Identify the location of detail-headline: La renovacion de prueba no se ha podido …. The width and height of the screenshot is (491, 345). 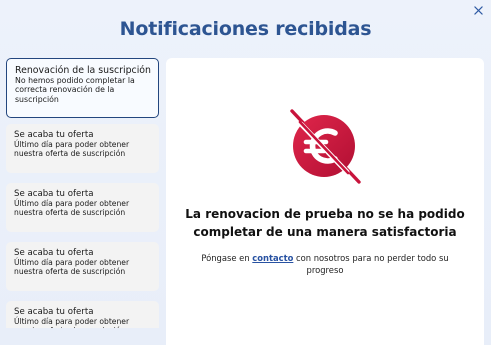
(325, 223).